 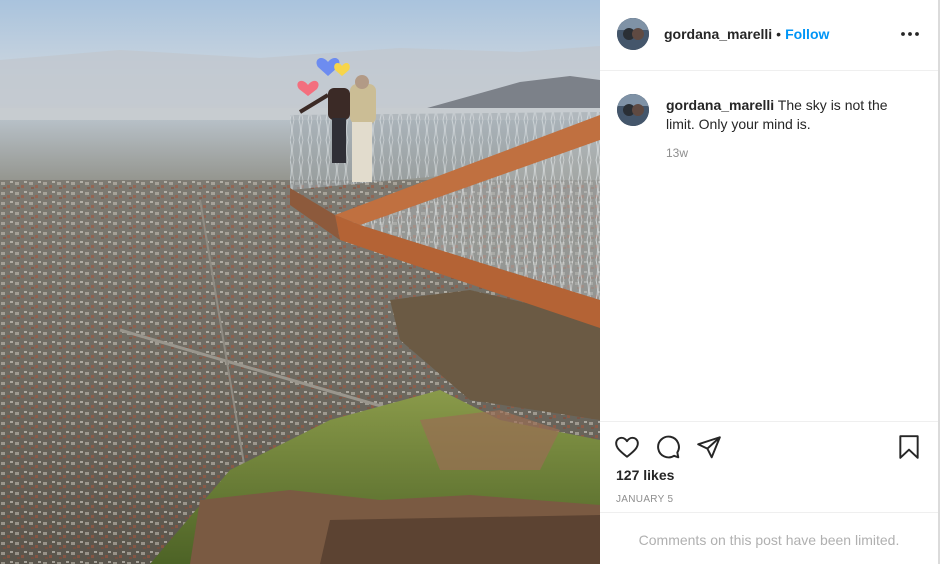 I want to click on post-date: JANUARY 5, so click(x=644, y=499).